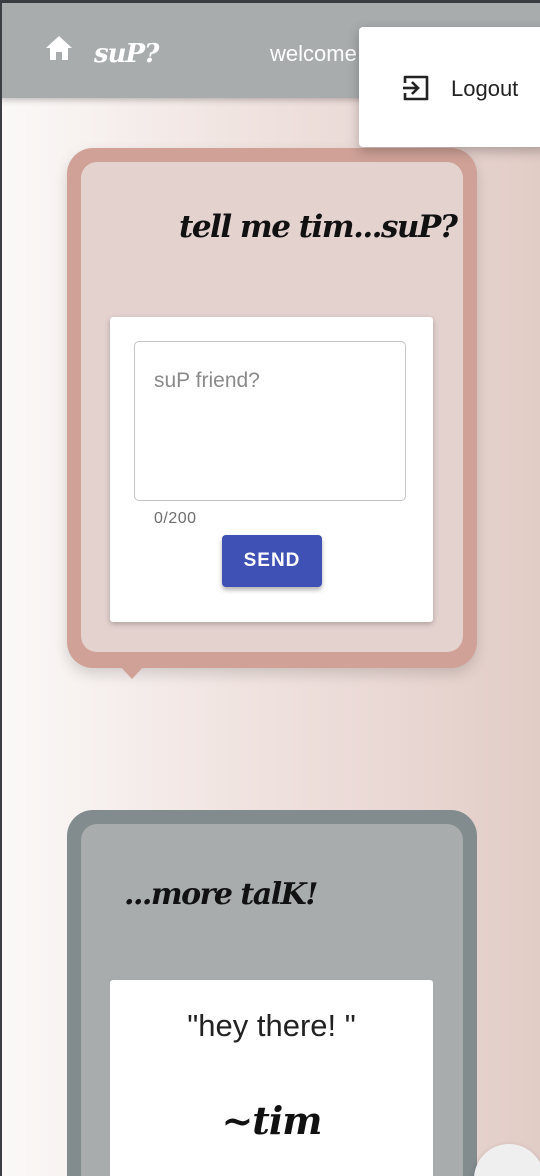  What do you see at coordinates (507, 1160) in the screenshot?
I see `floating-action-button` at bounding box center [507, 1160].